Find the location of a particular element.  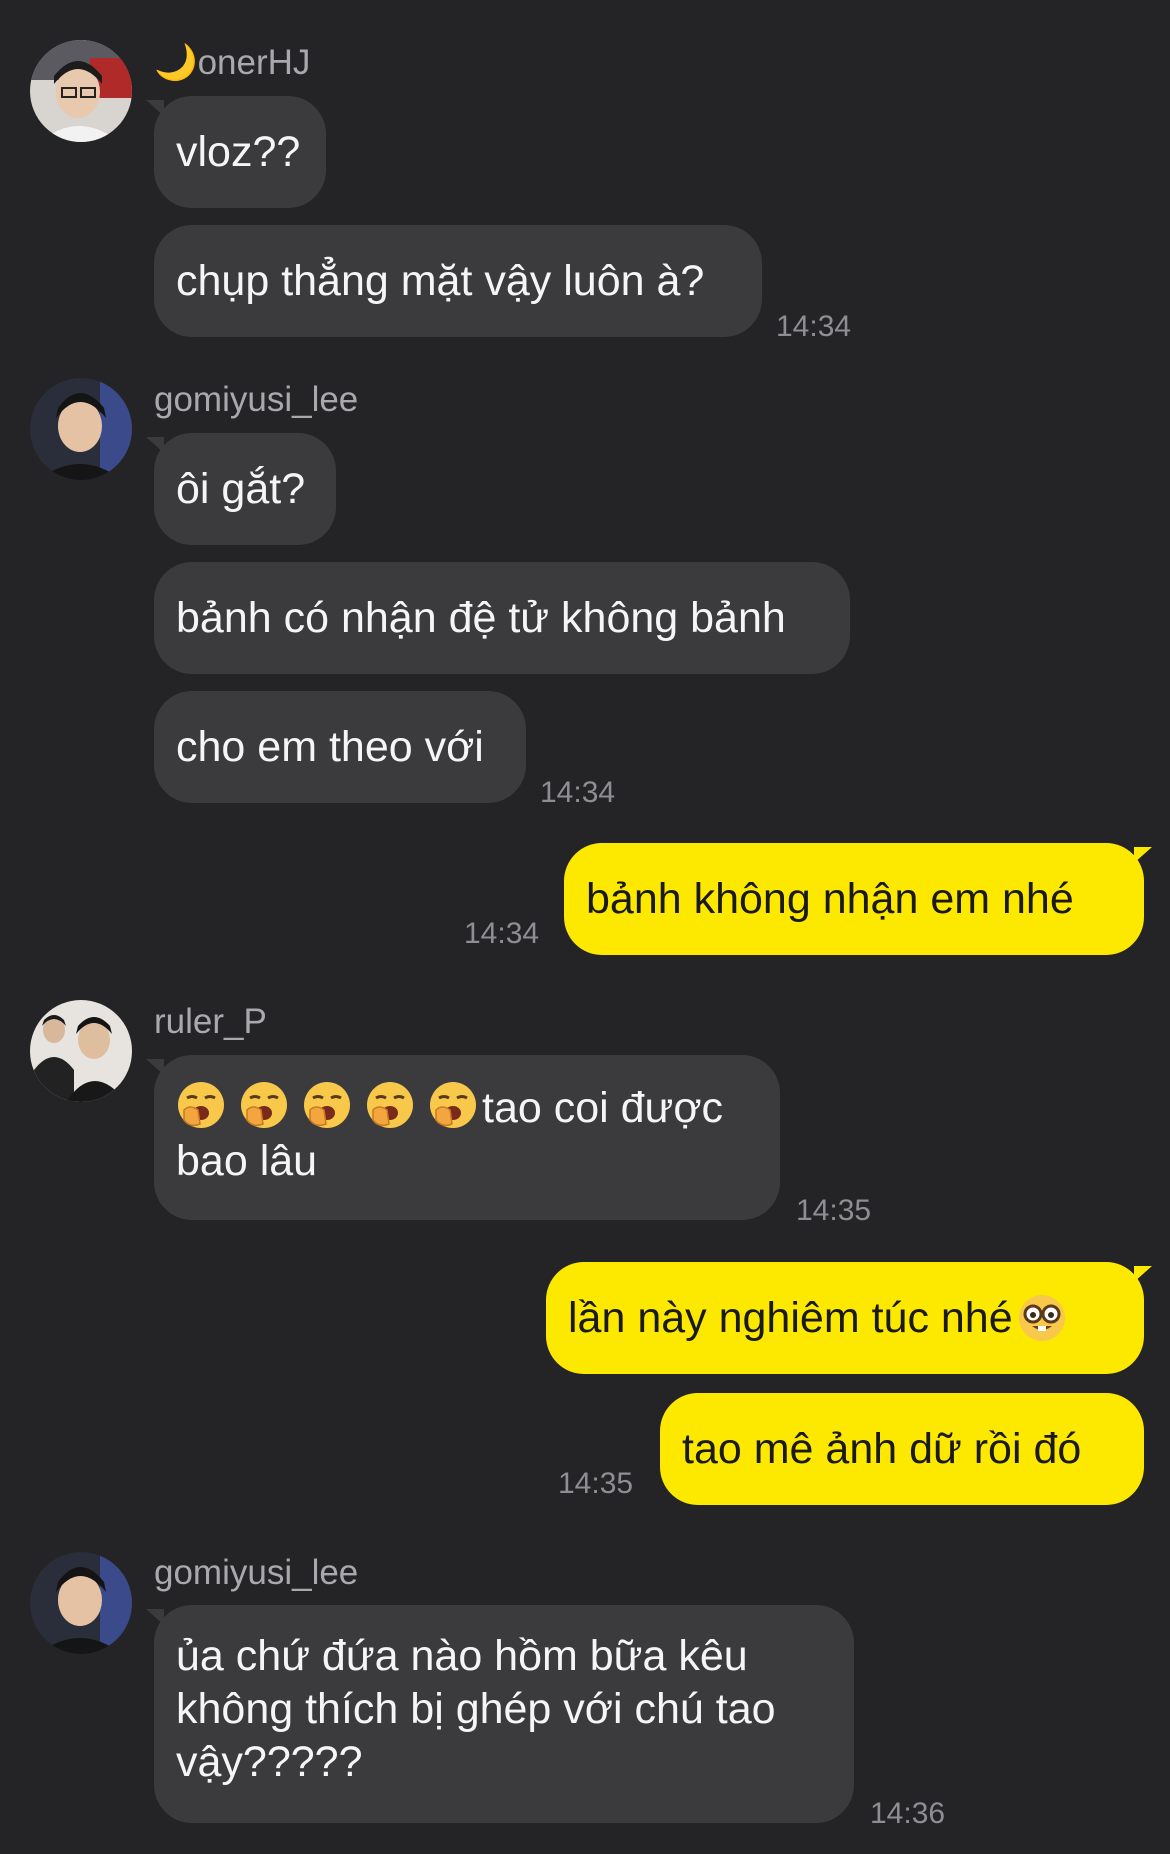

message-text: ôi gắt? is located at coordinates (241, 488).